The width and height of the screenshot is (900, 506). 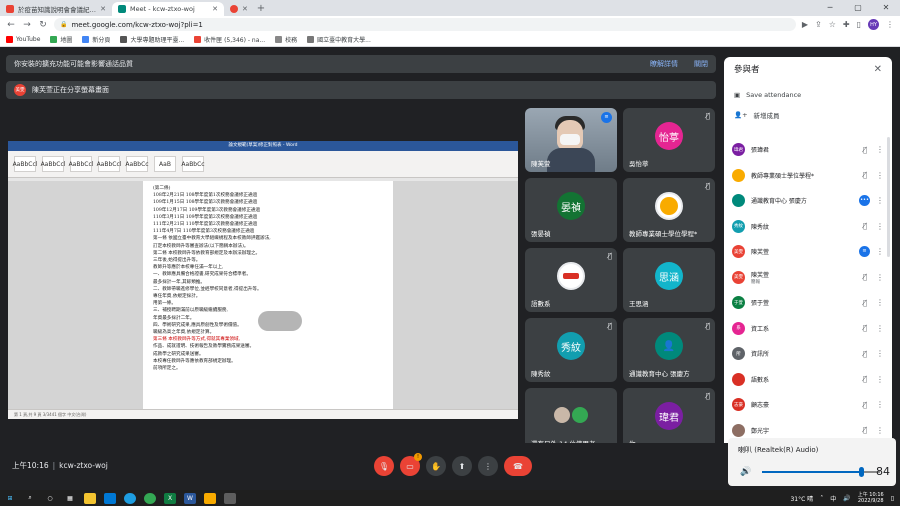 I want to click on tile-presenter: ≡ 陳芙萱, so click(x=571, y=140).